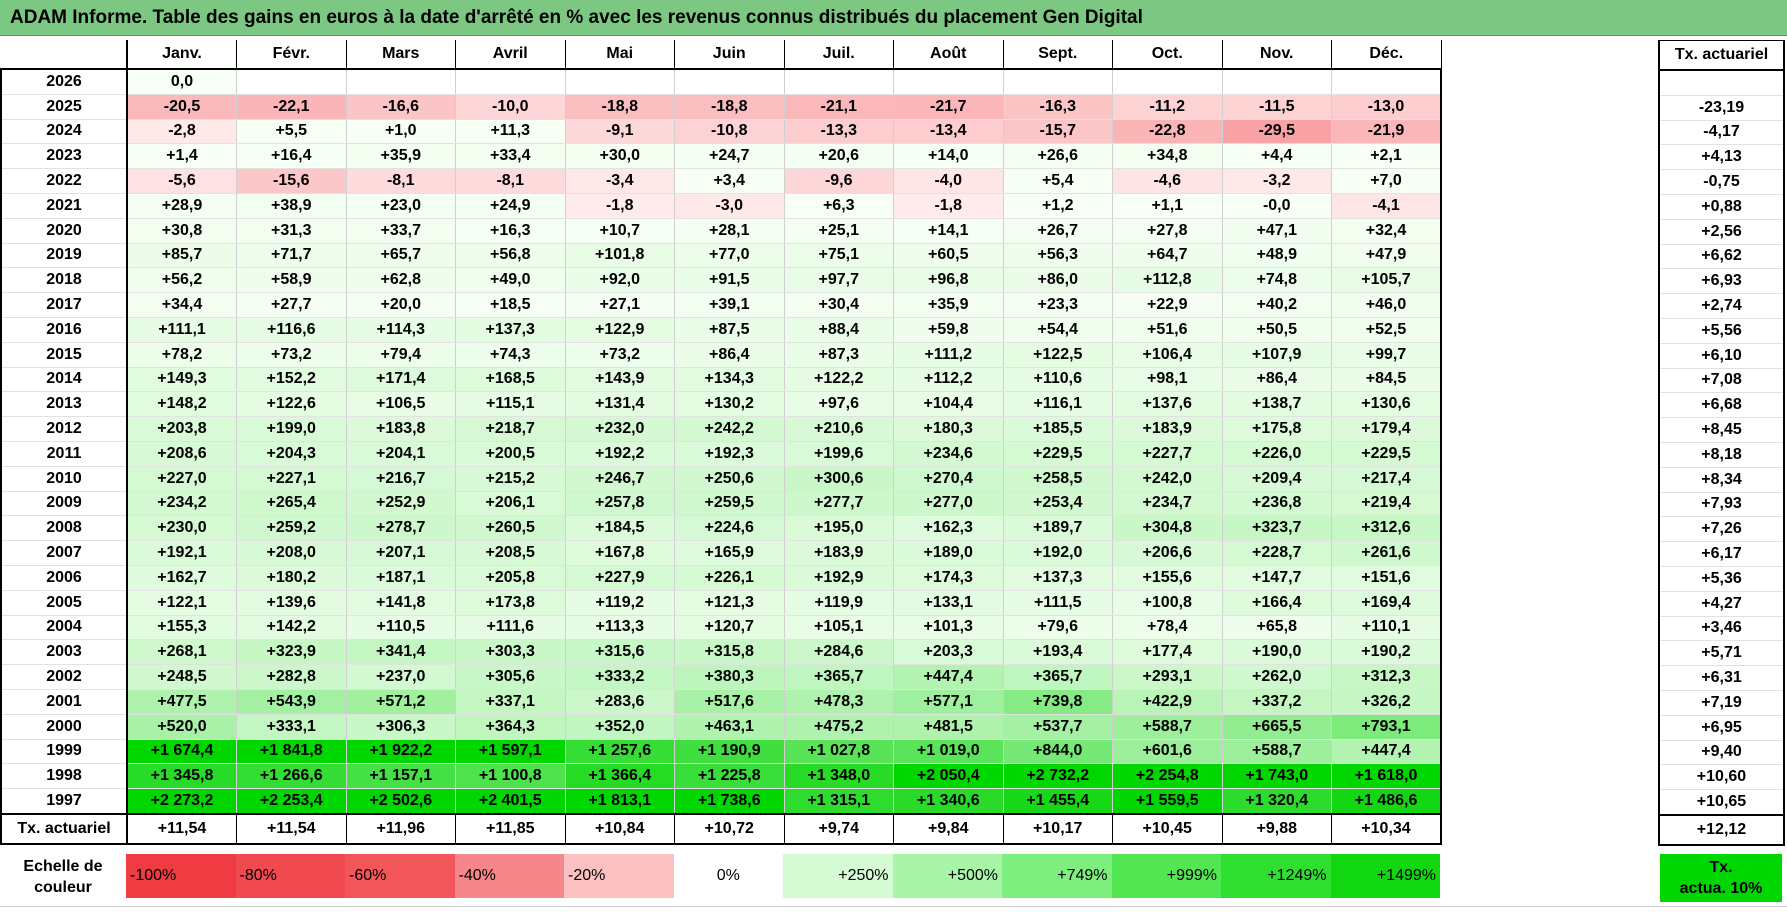 Image resolution: width=1787 pixels, height=912 pixels. I want to click on value-cell: +91,5, so click(729, 280).